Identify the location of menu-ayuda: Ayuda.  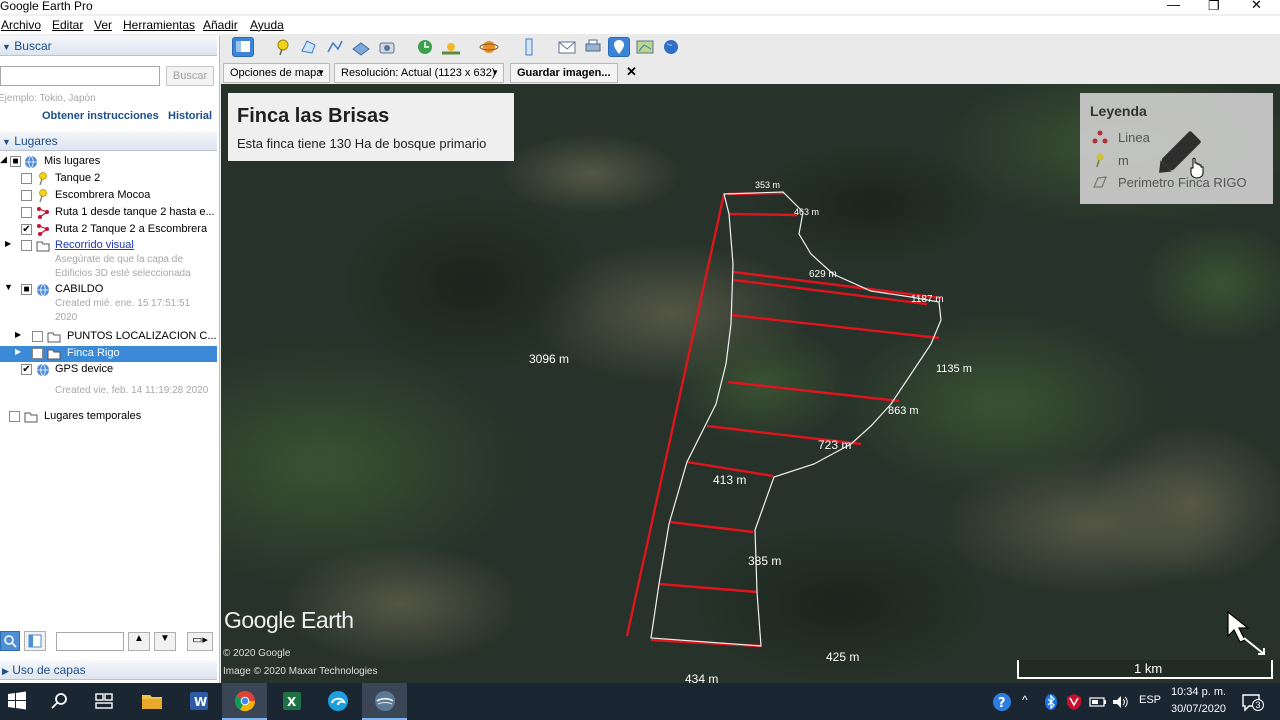
(267, 25).